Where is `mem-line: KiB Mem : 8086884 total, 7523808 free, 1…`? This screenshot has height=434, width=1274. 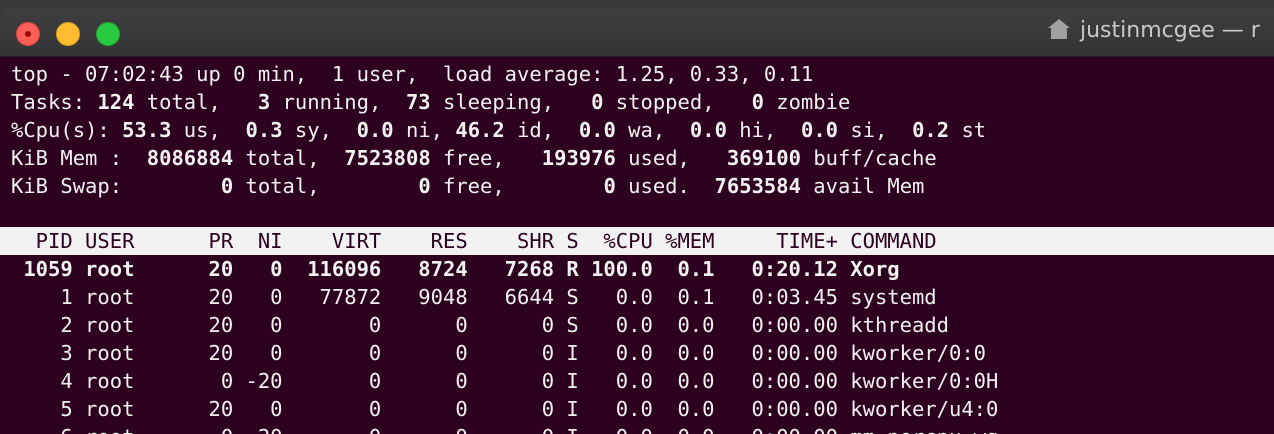
mem-line: KiB Mem : 8086884 total, 7523808 free, 1… is located at coordinates (474, 158).